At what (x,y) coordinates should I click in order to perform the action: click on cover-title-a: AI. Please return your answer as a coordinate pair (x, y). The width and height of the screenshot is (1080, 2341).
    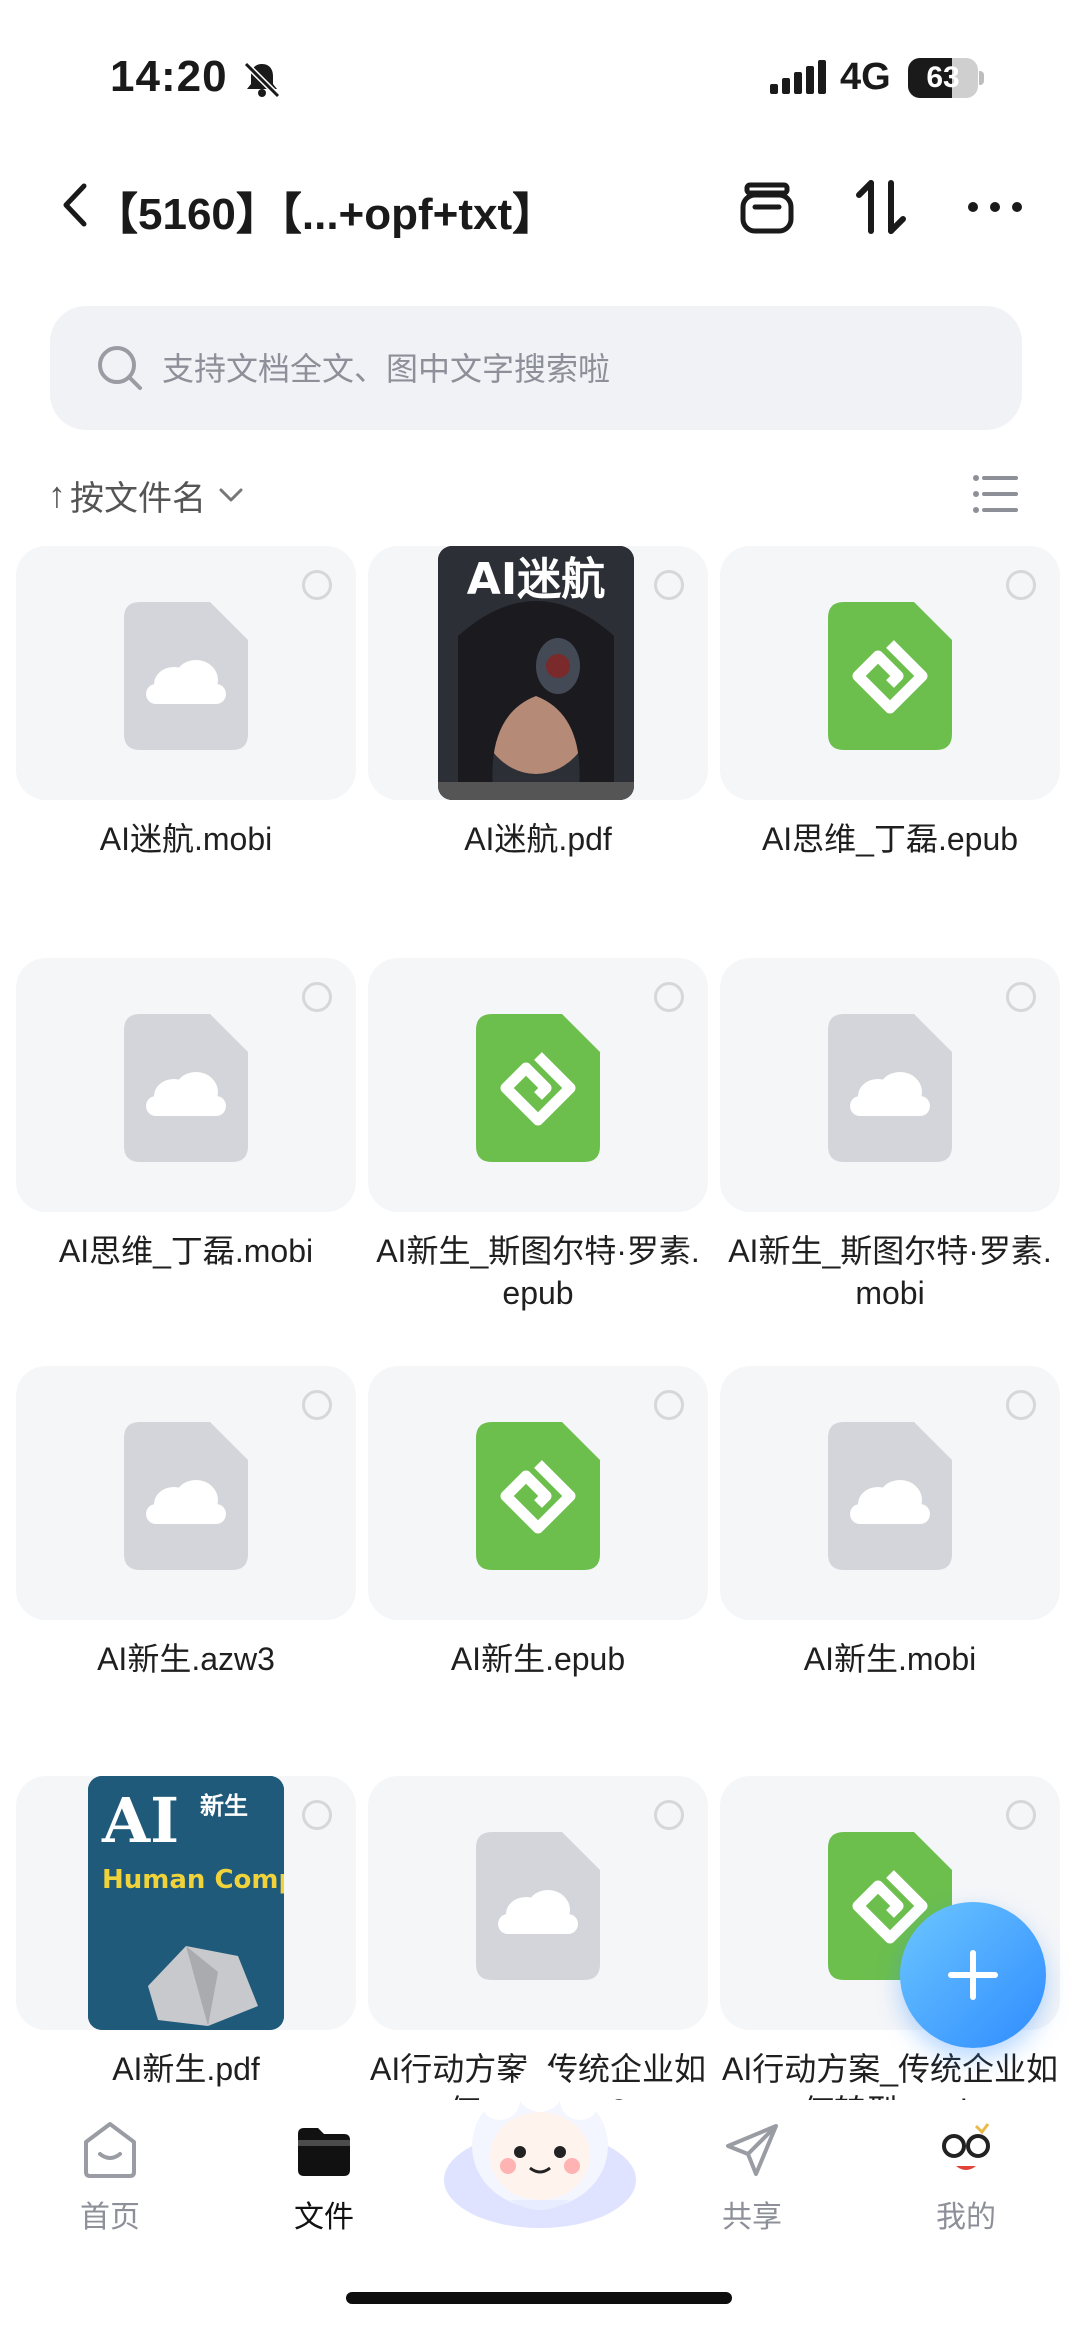
    Looking at the image, I should click on (140, 1820).